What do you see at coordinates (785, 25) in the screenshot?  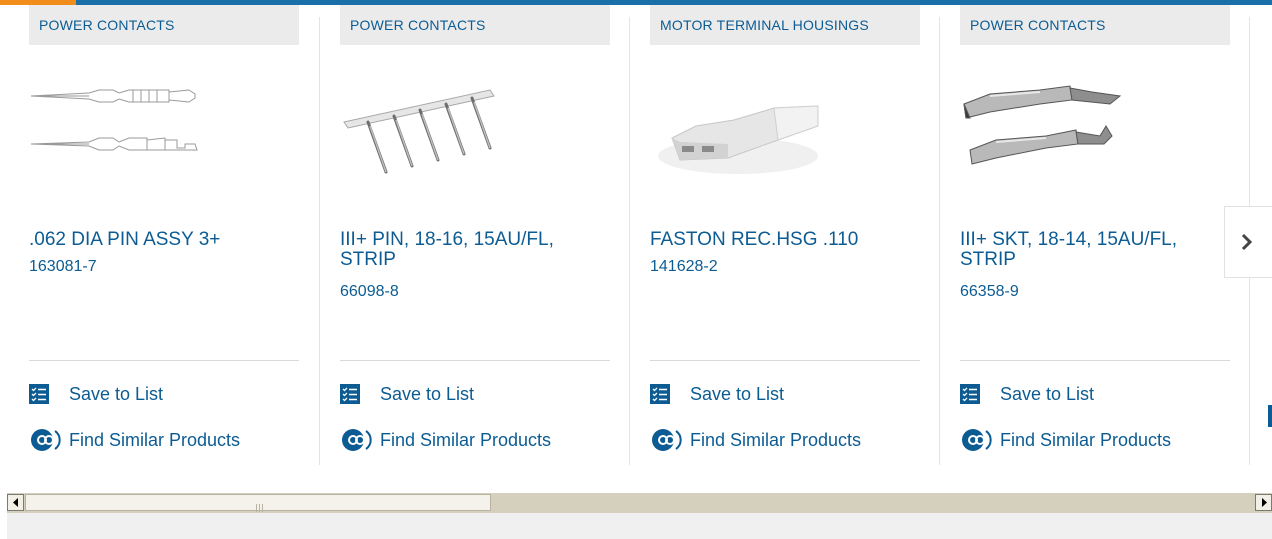 I see `product-category: MOTOR TERMINAL HOUSINGS` at bounding box center [785, 25].